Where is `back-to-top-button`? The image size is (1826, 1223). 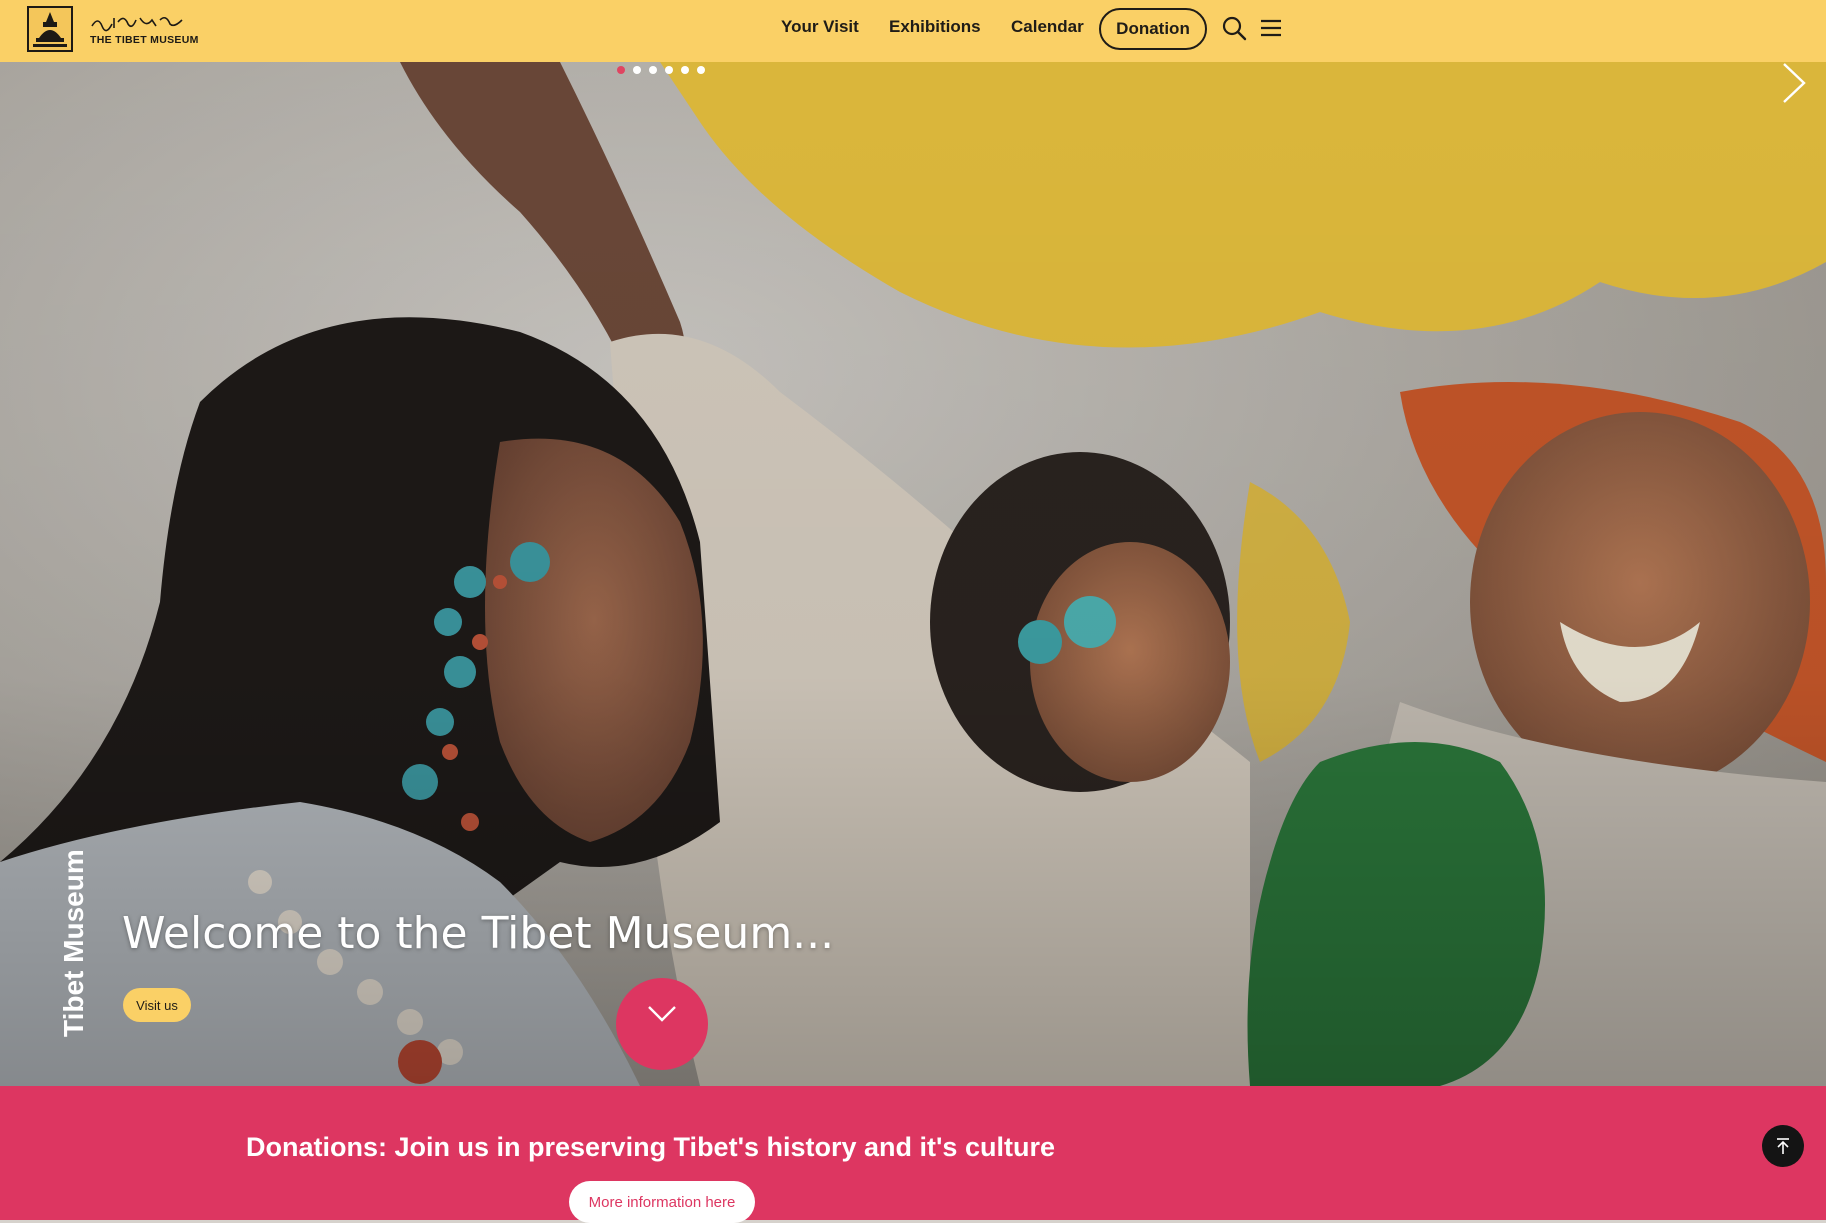
back-to-top-button is located at coordinates (1783, 1146).